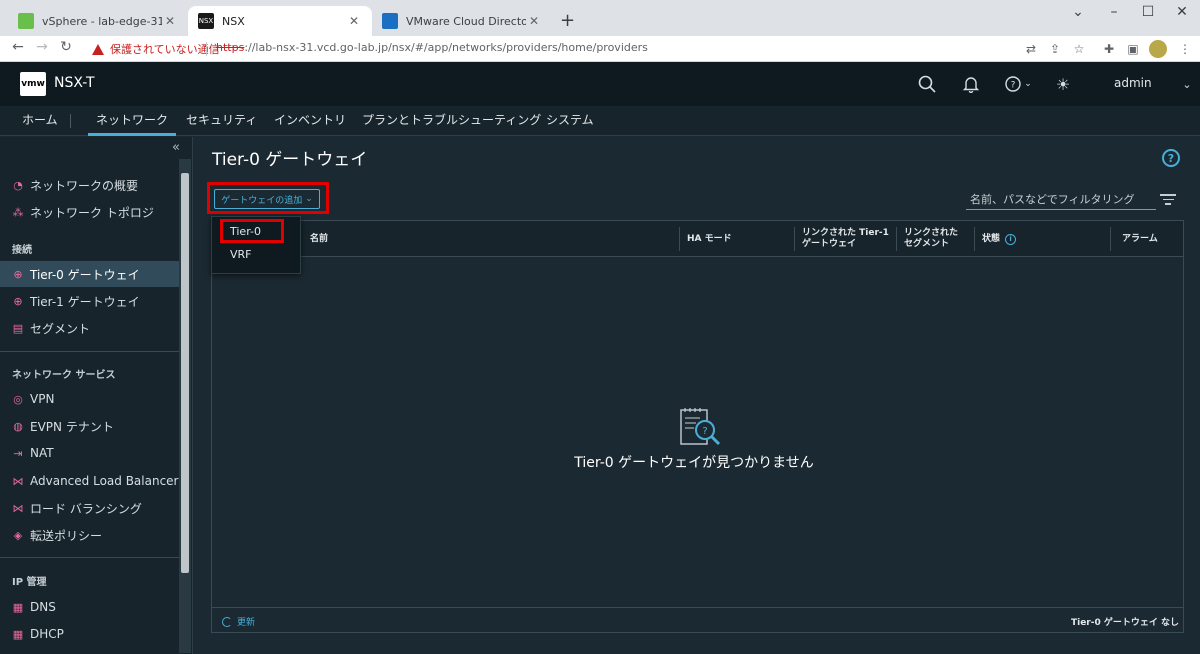 The image size is (1200, 654). What do you see at coordinates (567, 20) in the screenshot?
I see `new-tab-icon: +` at bounding box center [567, 20].